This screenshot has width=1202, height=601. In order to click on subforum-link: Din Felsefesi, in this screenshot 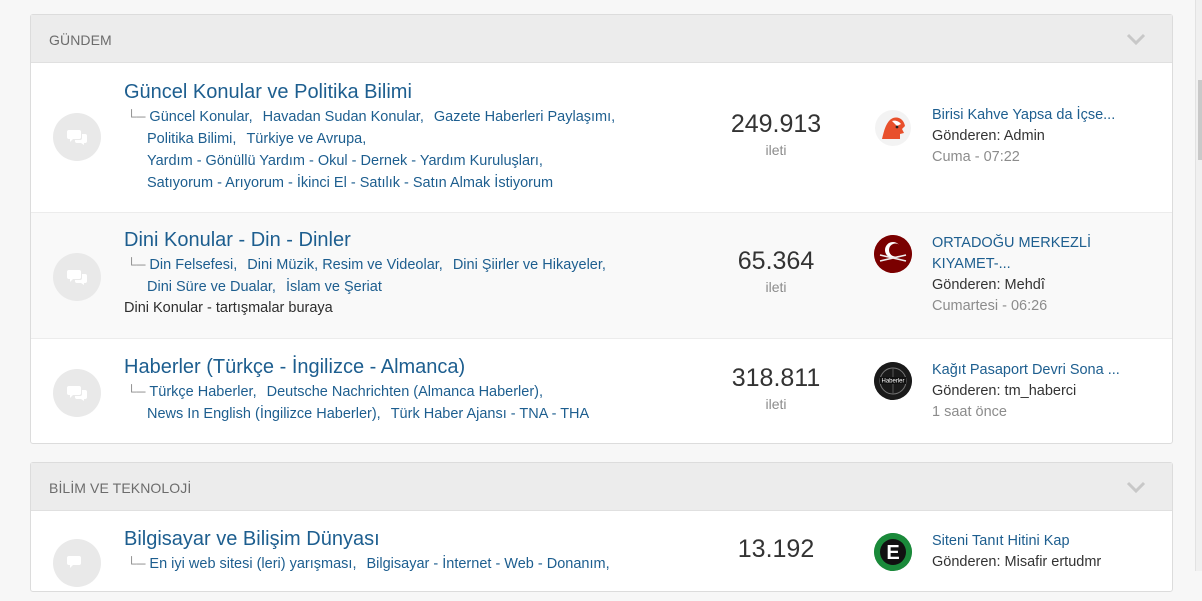, I will do `click(193, 265)`.